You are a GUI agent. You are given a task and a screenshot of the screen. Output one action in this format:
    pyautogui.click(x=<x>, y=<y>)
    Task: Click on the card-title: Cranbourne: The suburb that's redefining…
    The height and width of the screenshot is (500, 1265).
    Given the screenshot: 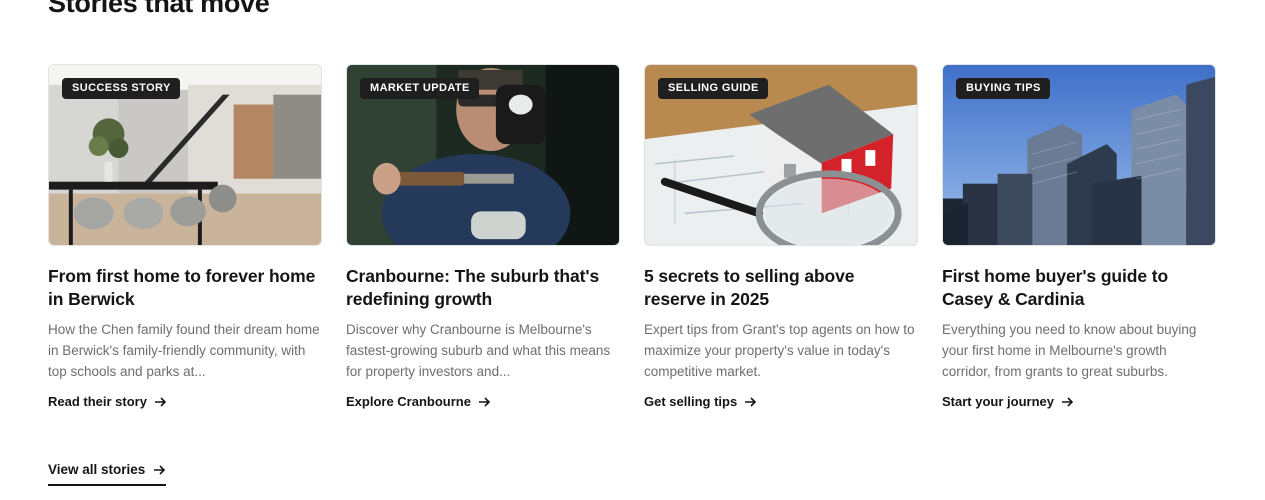 What is the action you would take?
    pyautogui.click(x=483, y=288)
    